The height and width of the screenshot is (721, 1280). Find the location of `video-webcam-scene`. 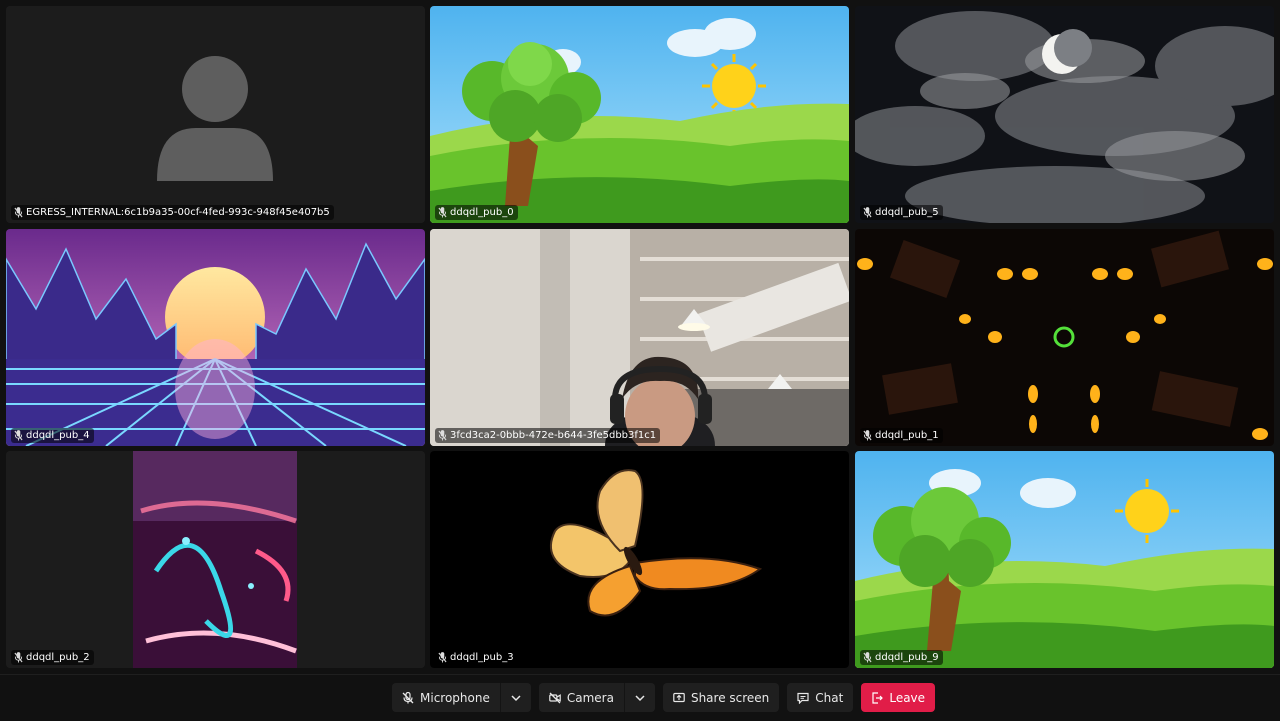

video-webcam-scene is located at coordinates (639, 337).